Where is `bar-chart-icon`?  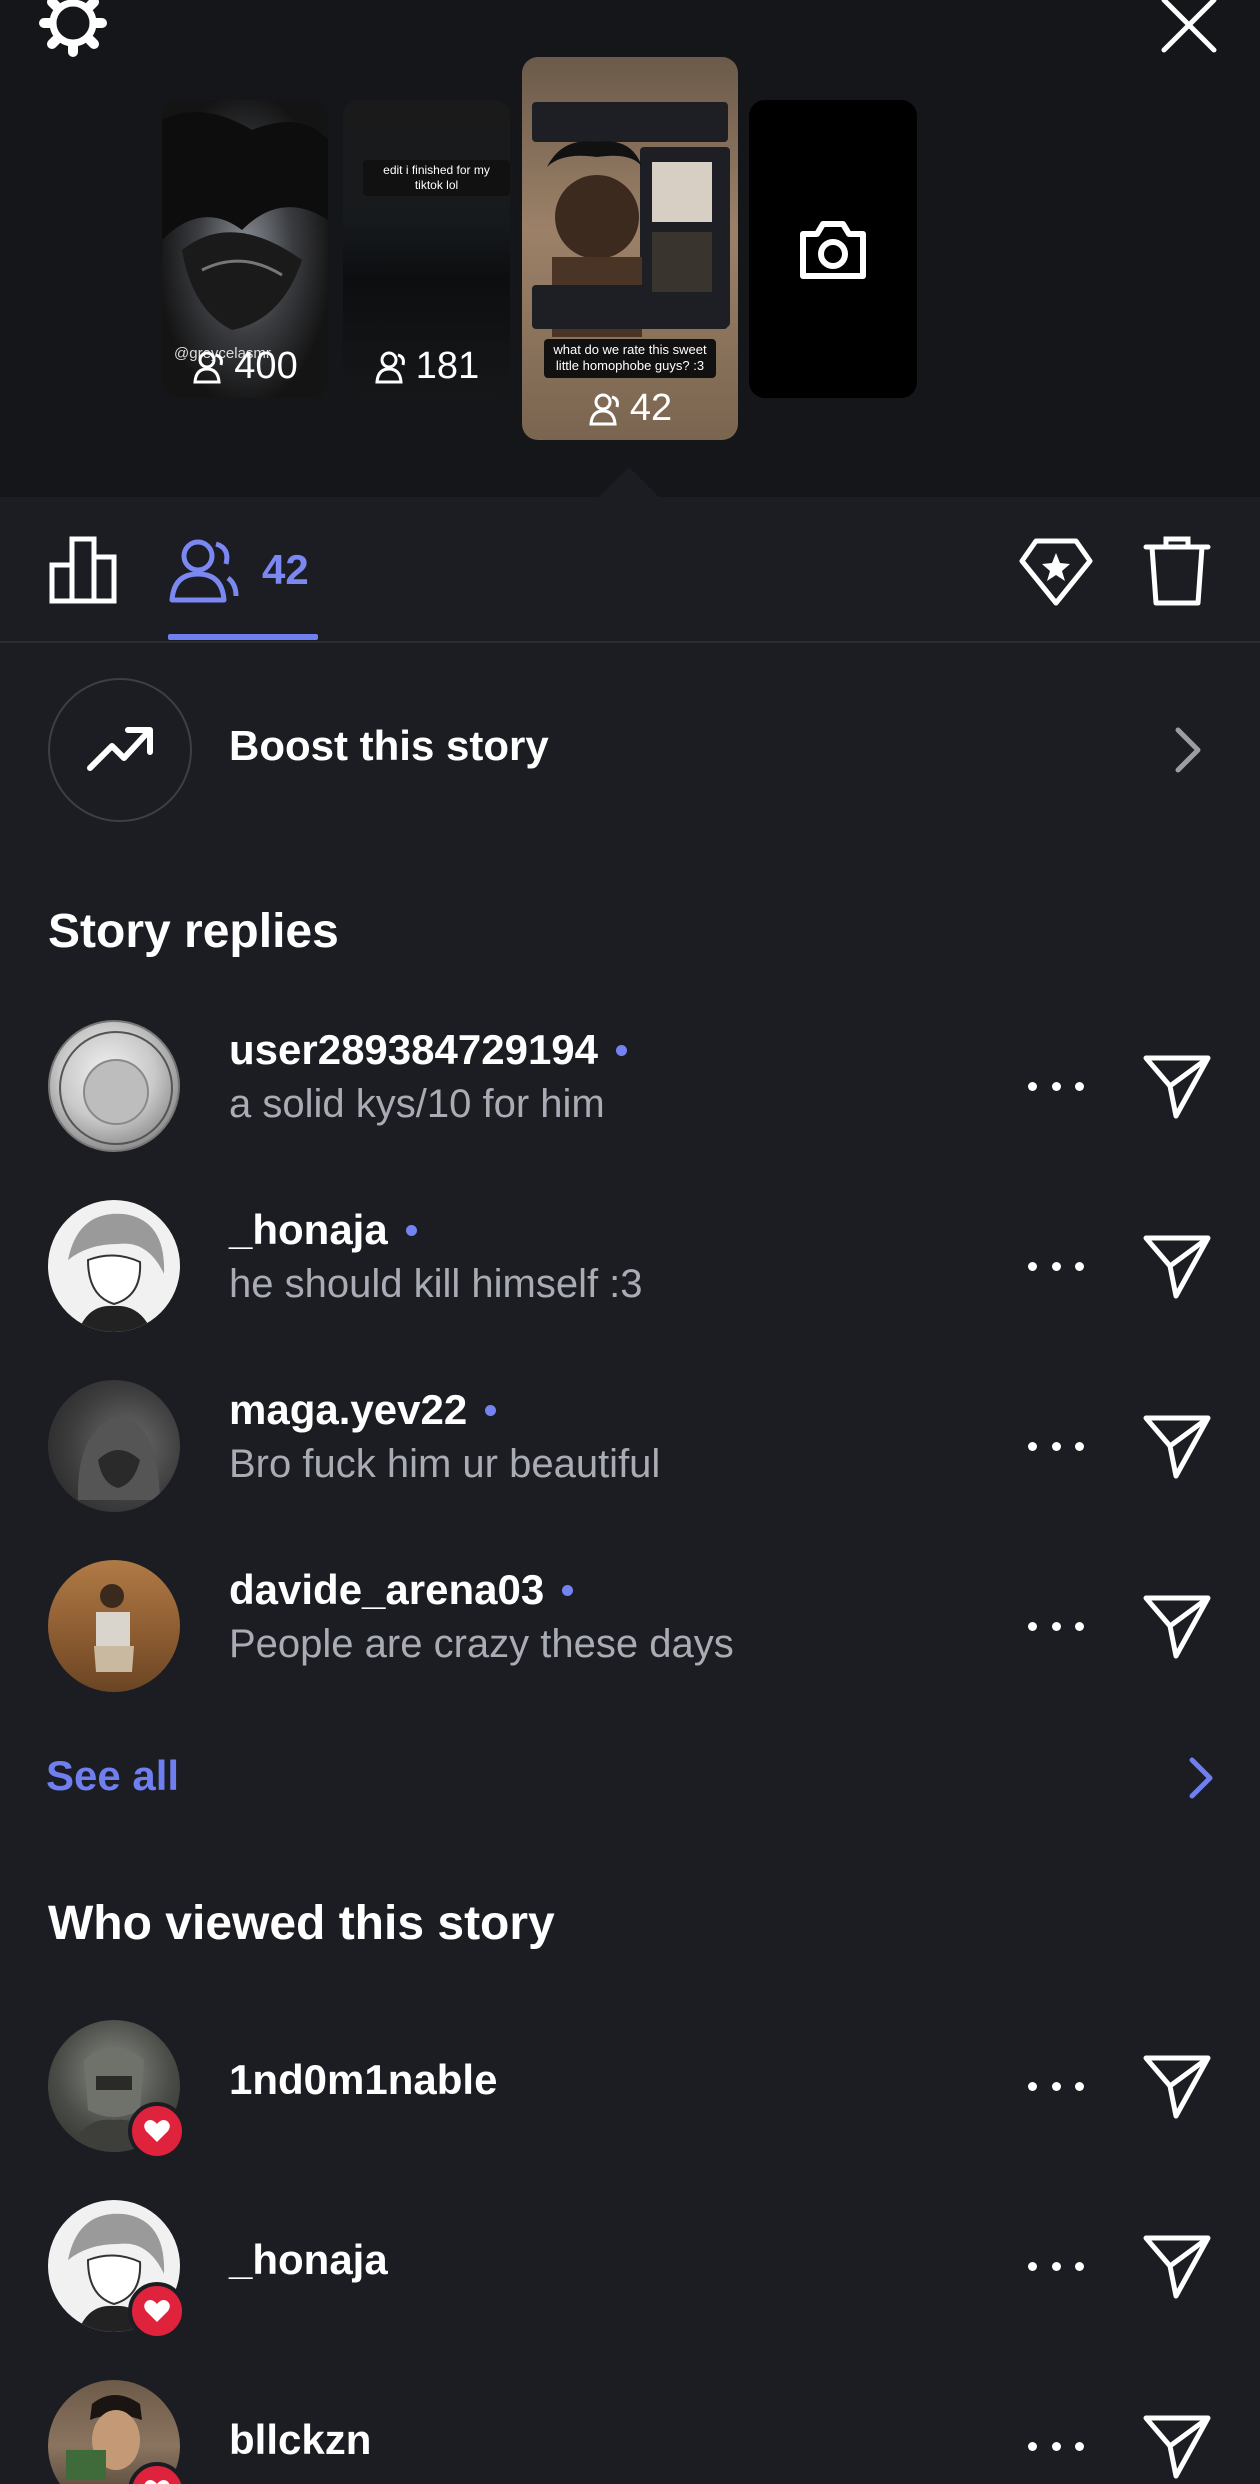
bar-chart-icon is located at coordinates (84, 569).